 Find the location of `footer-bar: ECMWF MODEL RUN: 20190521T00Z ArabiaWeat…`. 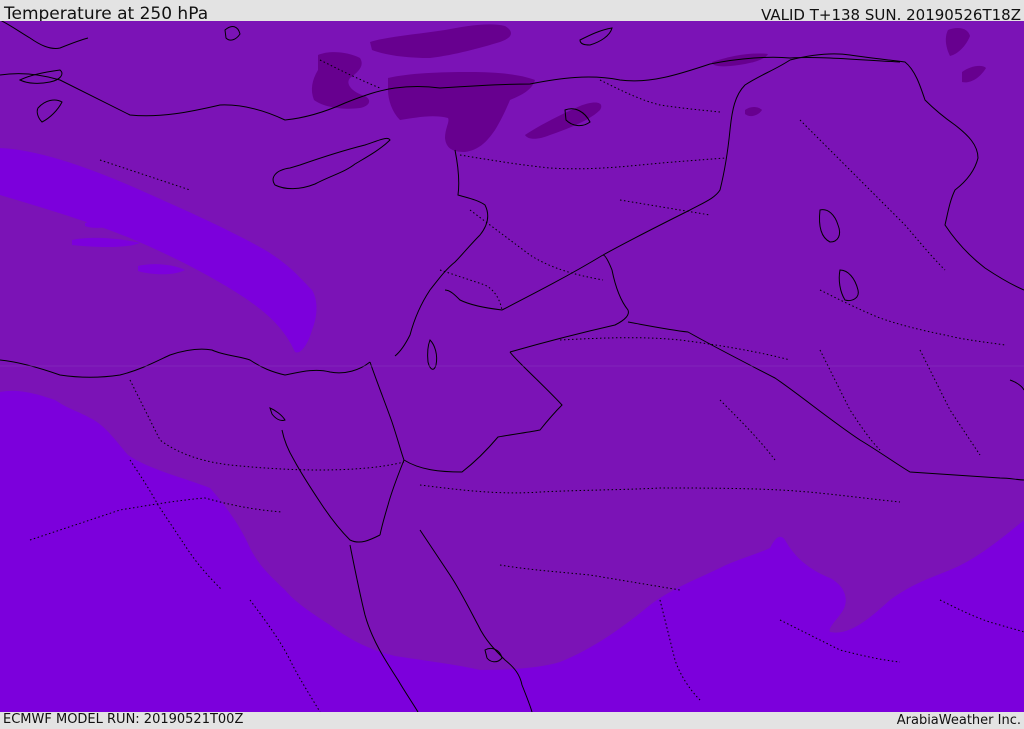

footer-bar: ECMWF MODEL RUN: 20190521T00Z ArabiaWeat… is located at coordinates (512, 720).